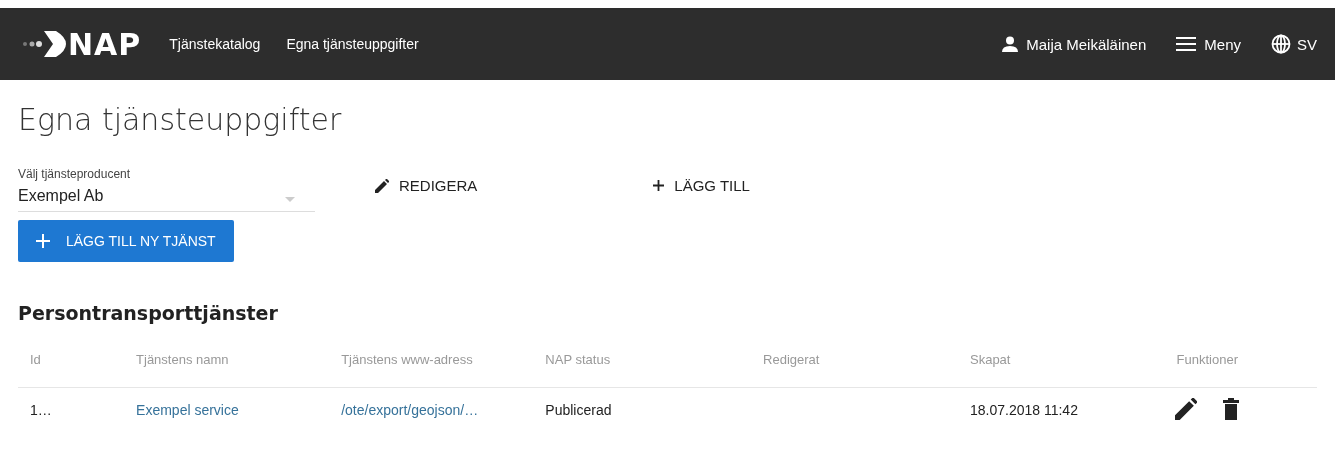 This screenshot has height=471, width=1335. What do you see at coordinates (1230, 409) in the screenshot?
I see `delete-icon` at bounding box center [1230, 409].